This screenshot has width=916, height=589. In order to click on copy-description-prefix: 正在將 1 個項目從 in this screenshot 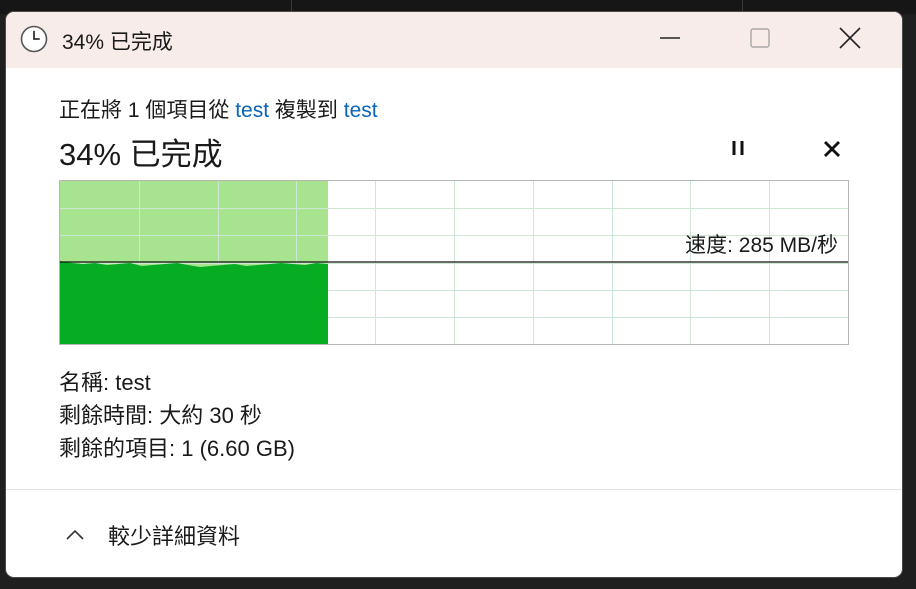, I will do `click(144, 110)`.